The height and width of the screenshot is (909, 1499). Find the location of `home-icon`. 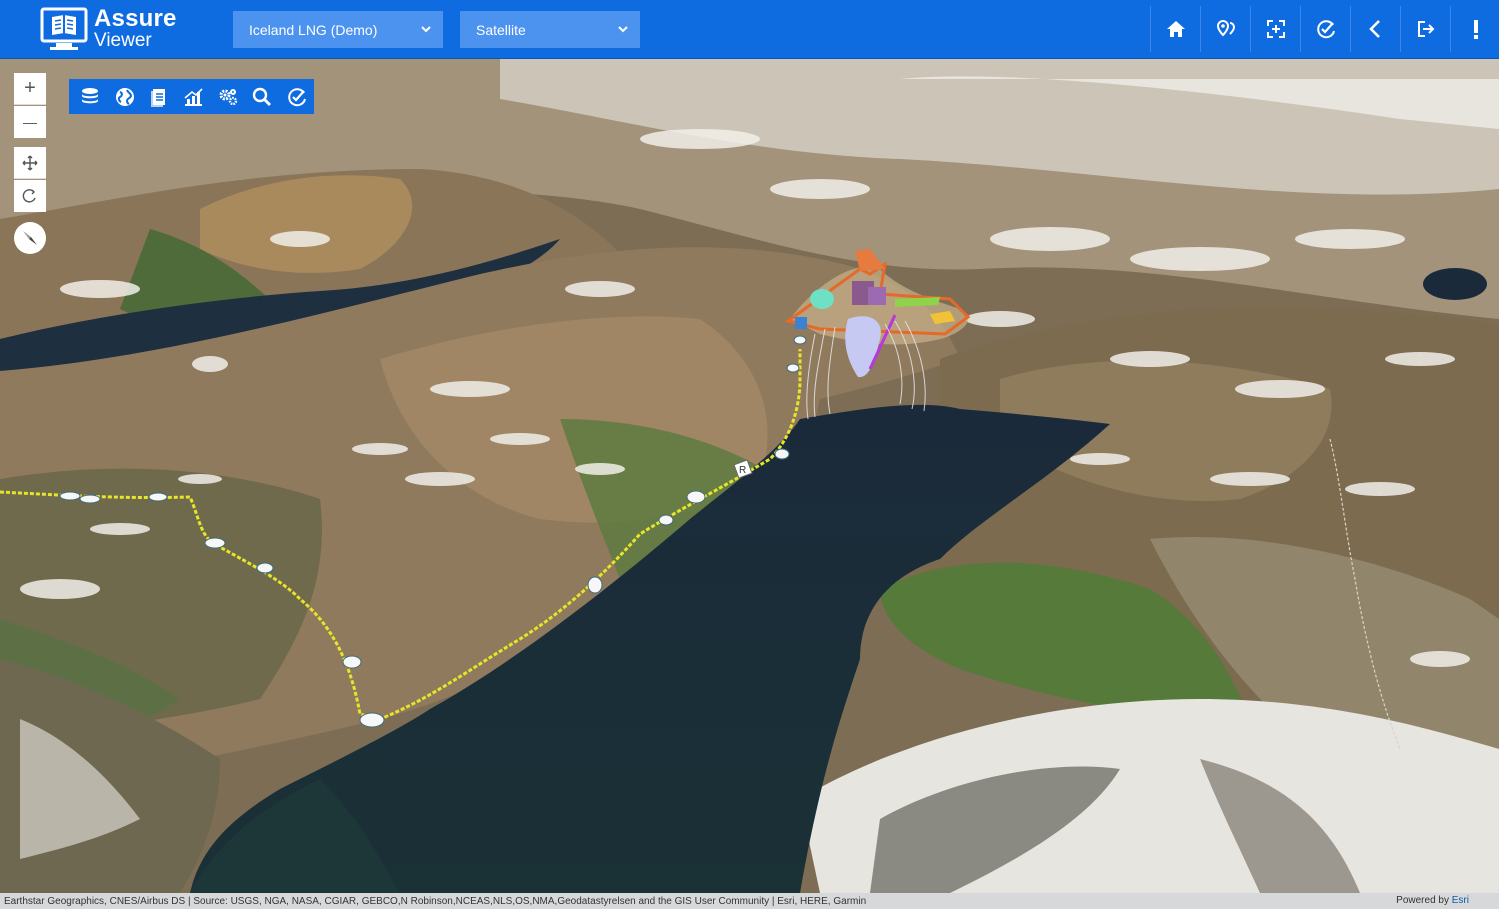

home-icon is located at coordinates (1175, 29).